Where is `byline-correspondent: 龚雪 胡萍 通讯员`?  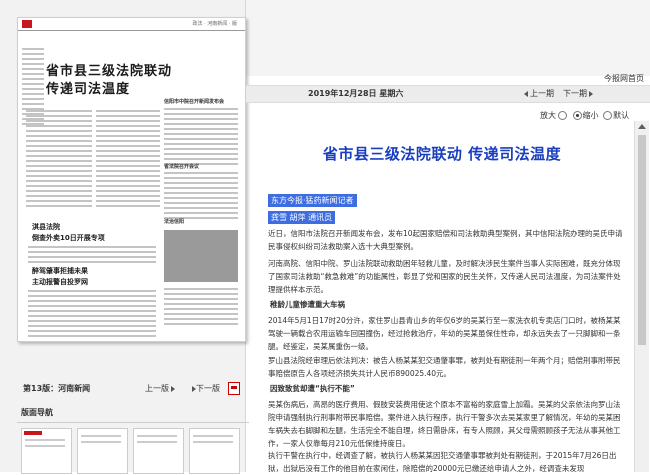 byline-correspondent: 龚雪 胡萍 通讯员 is located at coordinates (302, 217).